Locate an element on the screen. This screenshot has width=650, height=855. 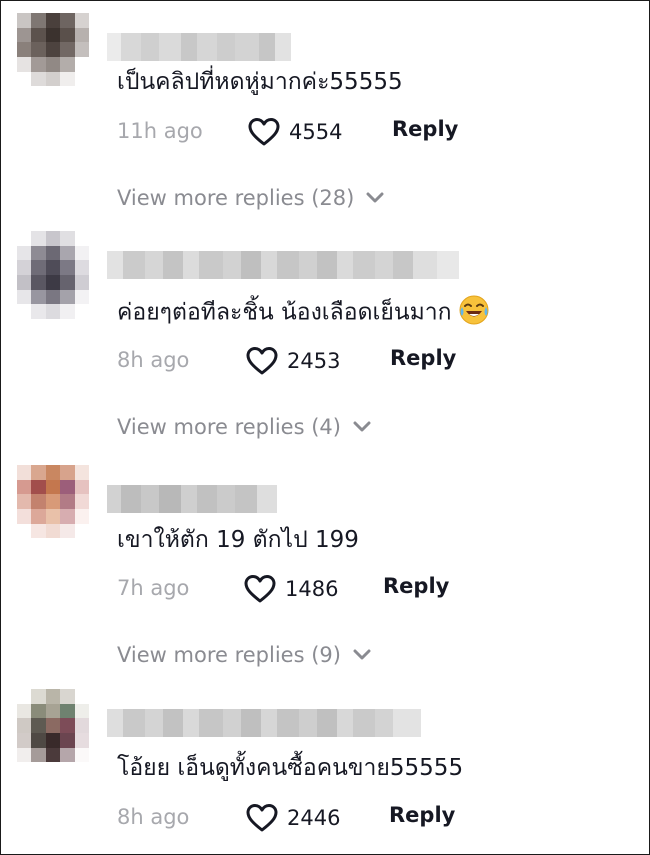
comment-text: โอ้ยย เอ็นดูทั้งคนซื้อคนขาย55555 is located at coordinates (290, 768).